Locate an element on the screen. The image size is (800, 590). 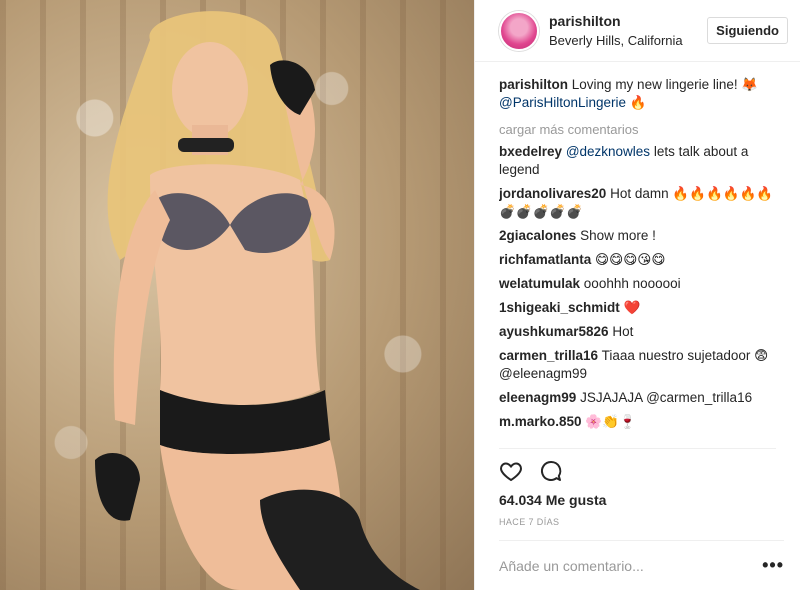
comment-username: ayushkumar5826 is located at coordinates (554, 331).